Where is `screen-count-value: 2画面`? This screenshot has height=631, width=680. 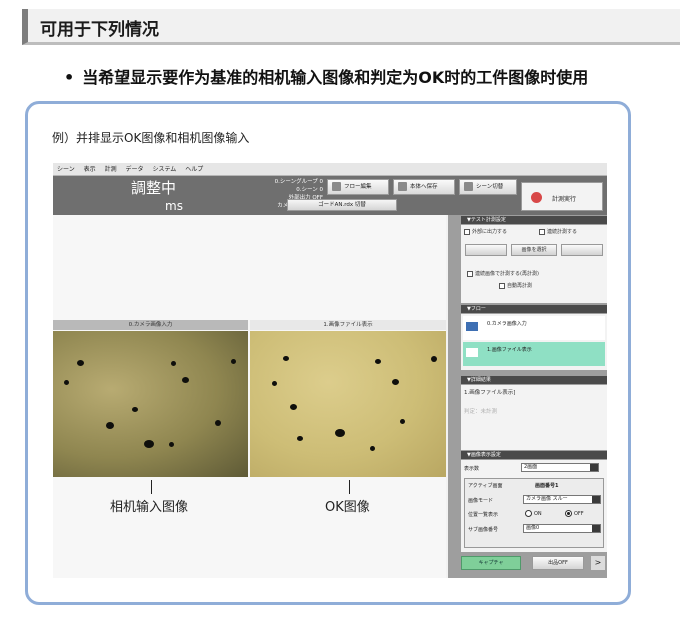 screen-count-value: 2画面 is located at coordinates (531, 467).